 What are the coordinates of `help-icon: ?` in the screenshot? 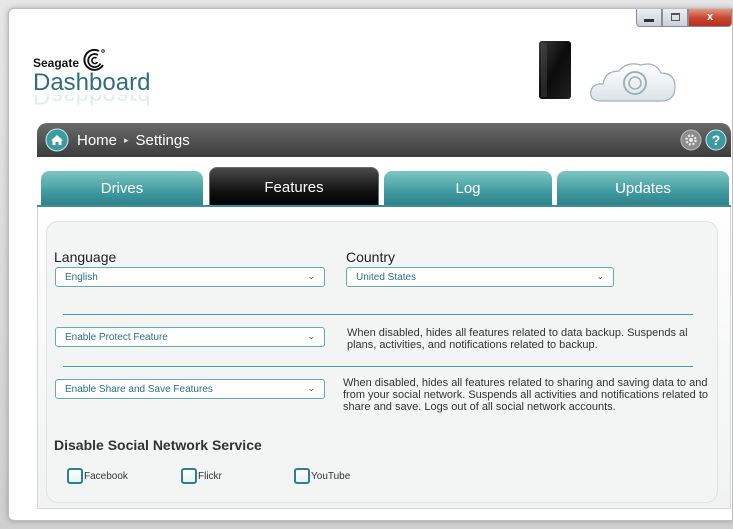 It's located at (716, 140).